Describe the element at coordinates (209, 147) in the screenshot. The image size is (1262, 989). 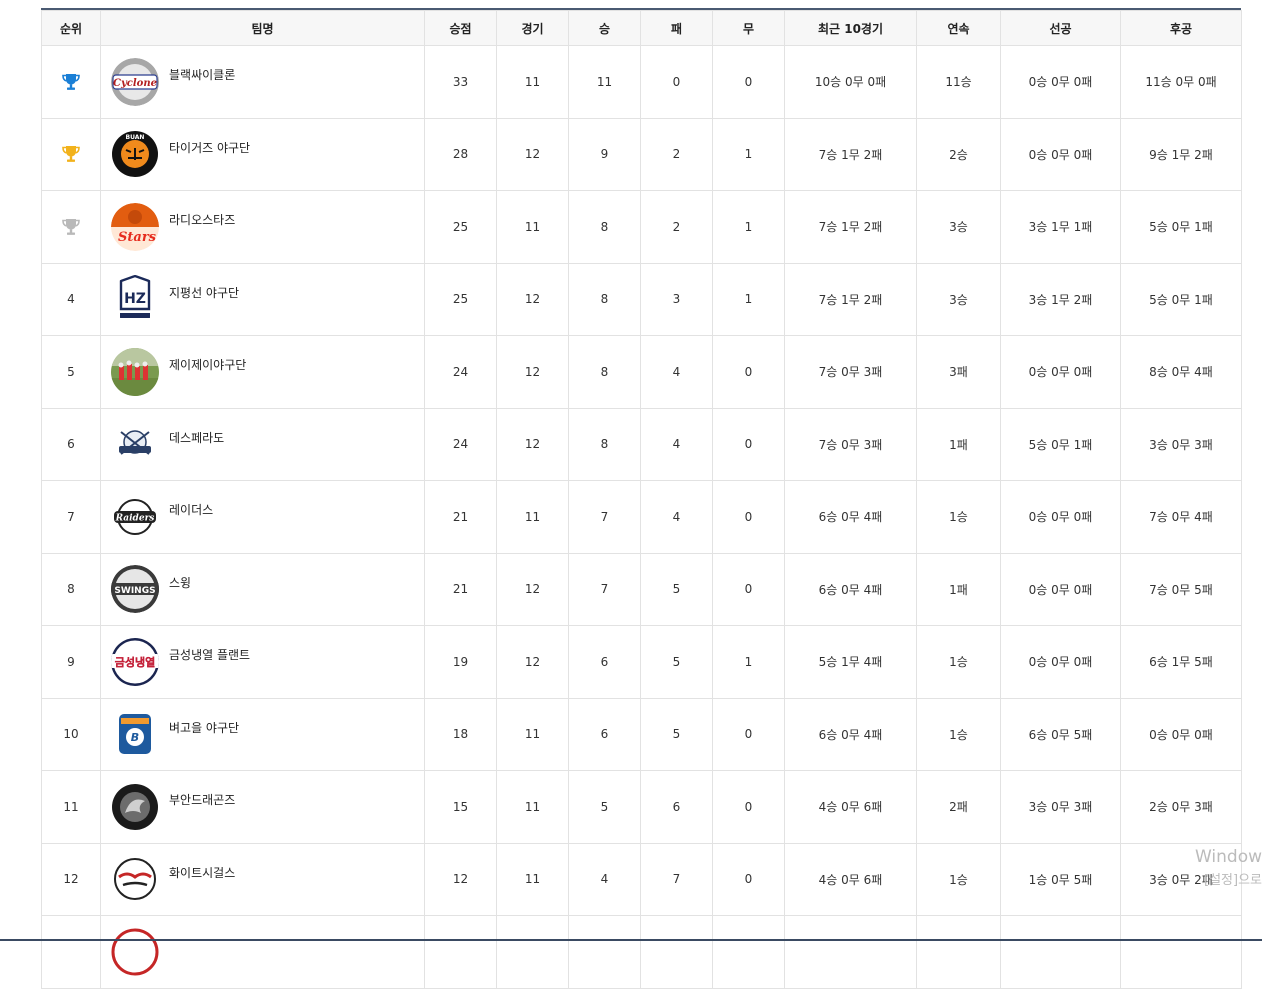
I see `team-name: 타이거즈 야구단` at that location.